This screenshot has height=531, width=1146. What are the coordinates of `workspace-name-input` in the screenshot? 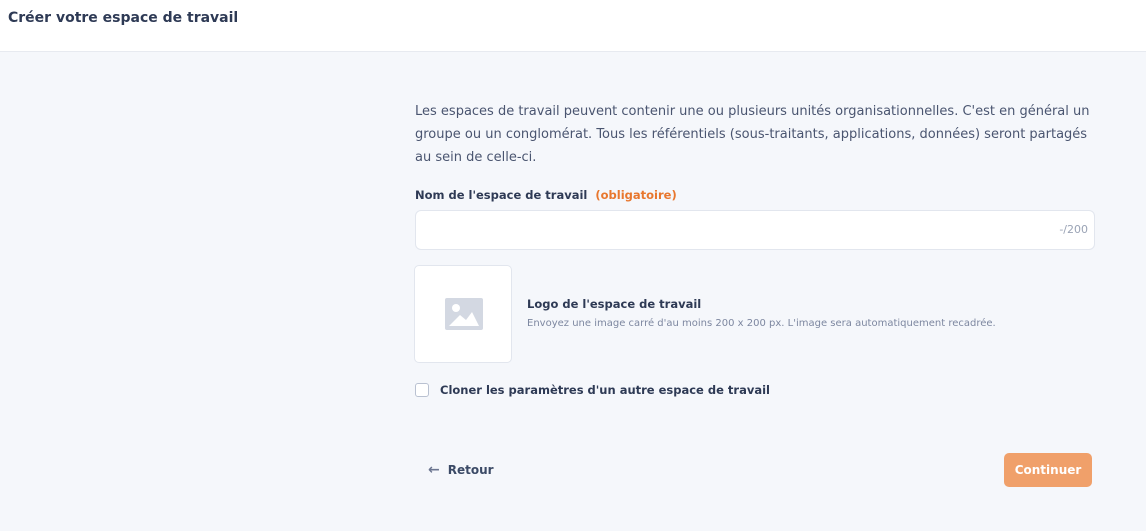 It's located at (738, 230).